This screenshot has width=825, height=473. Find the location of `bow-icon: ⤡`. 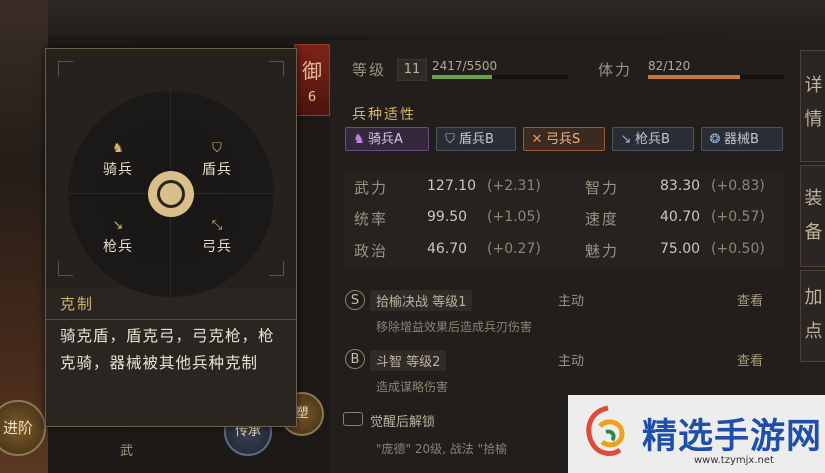

bow-icon: ⤡ is located at coordinates (217, 225).